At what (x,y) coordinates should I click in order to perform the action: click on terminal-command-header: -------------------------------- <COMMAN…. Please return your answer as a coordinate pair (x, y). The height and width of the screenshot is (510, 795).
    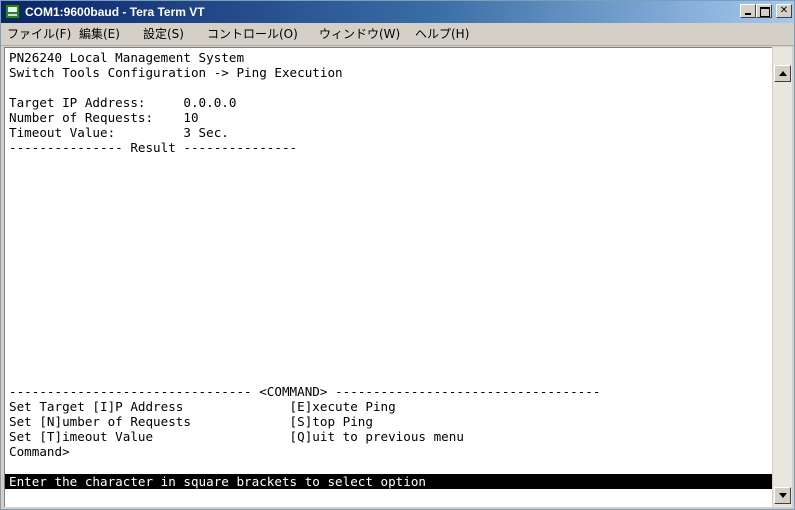
    Looking at the image, I should click on (305, 391).